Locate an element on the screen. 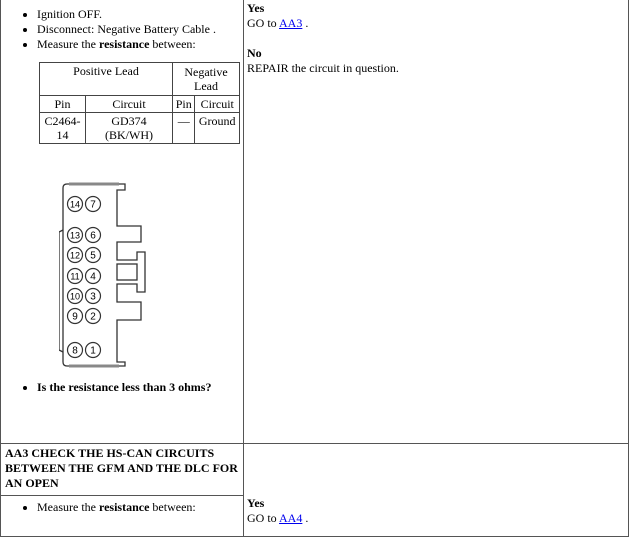 This screenshot has width=631, height=542. connector-diagram: 14 13 12 11 10 9 8 7 6 5 4 3 2 1 is located at coordinates (150, 277).